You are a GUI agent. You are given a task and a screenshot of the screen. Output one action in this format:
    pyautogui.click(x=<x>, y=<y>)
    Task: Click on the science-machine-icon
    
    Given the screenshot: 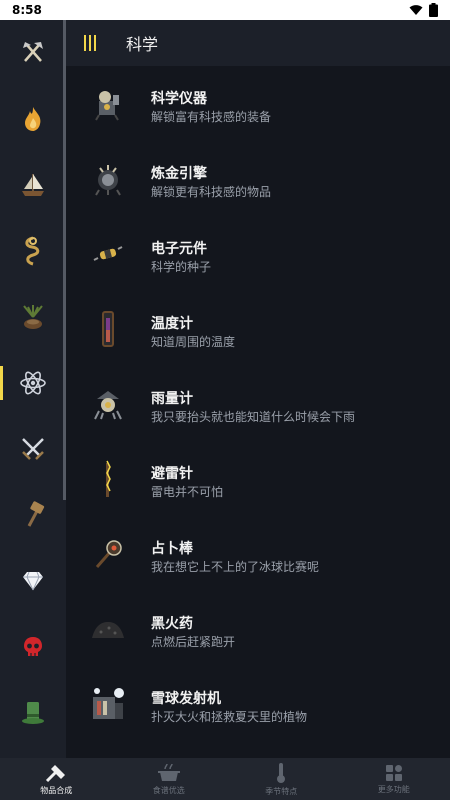 What is the action you would take?
    pyautogui.click(x=108, y=104)
    